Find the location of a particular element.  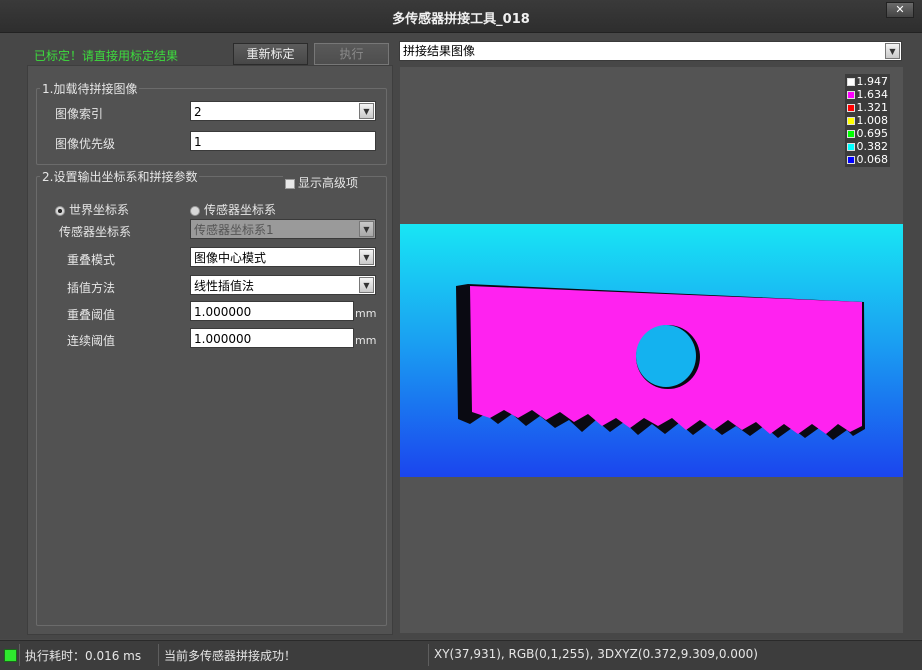

recalibrate-button: 重新标定 is located at coordinates (270, 54).